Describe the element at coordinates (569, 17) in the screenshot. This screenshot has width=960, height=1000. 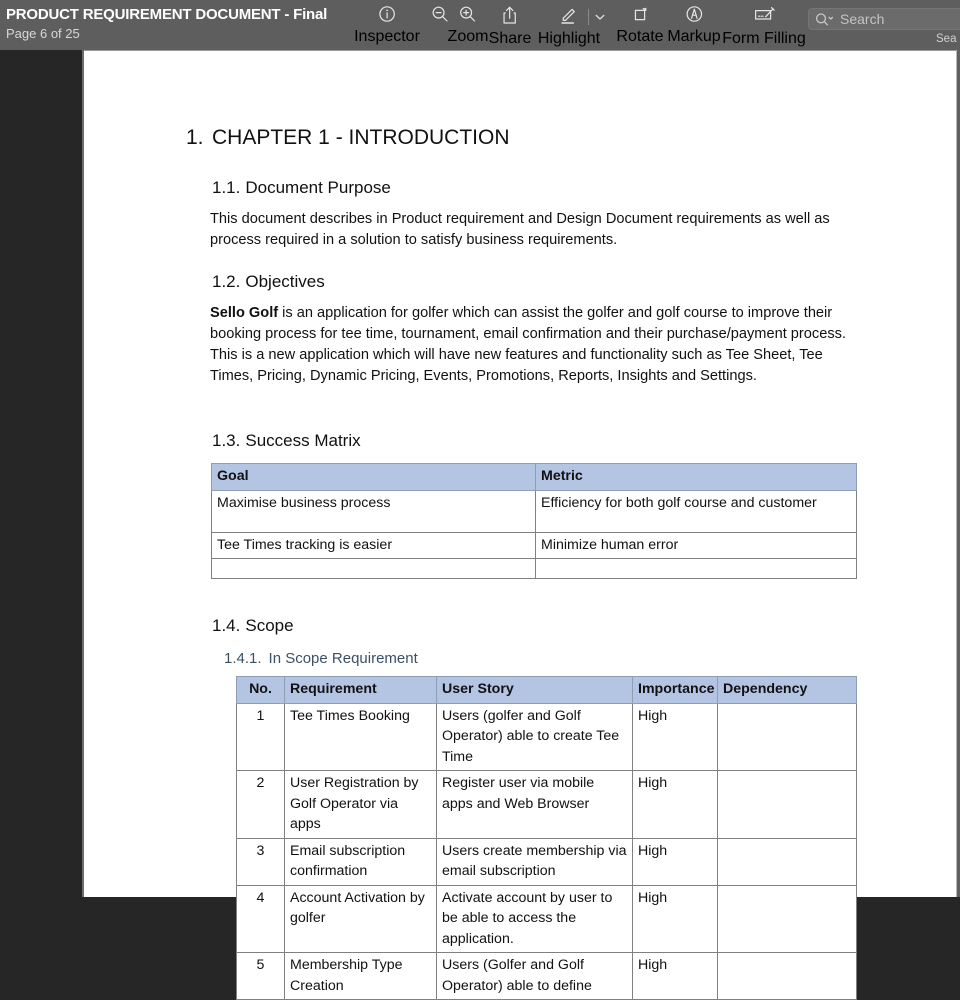
I see `highlight-pen-icon` at that location.